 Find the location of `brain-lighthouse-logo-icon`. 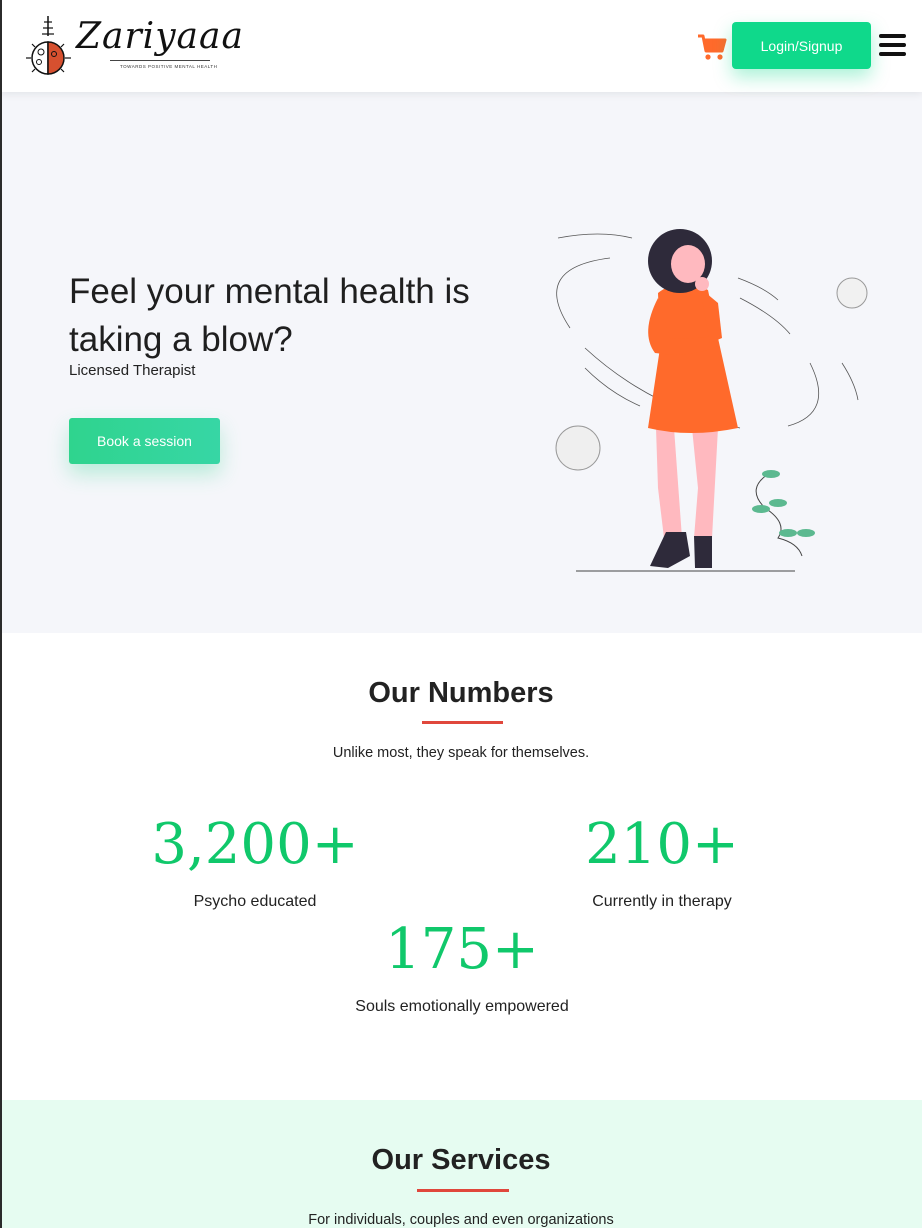

brain-lighthouse-logo-icon is located at coordinates (48, 45).